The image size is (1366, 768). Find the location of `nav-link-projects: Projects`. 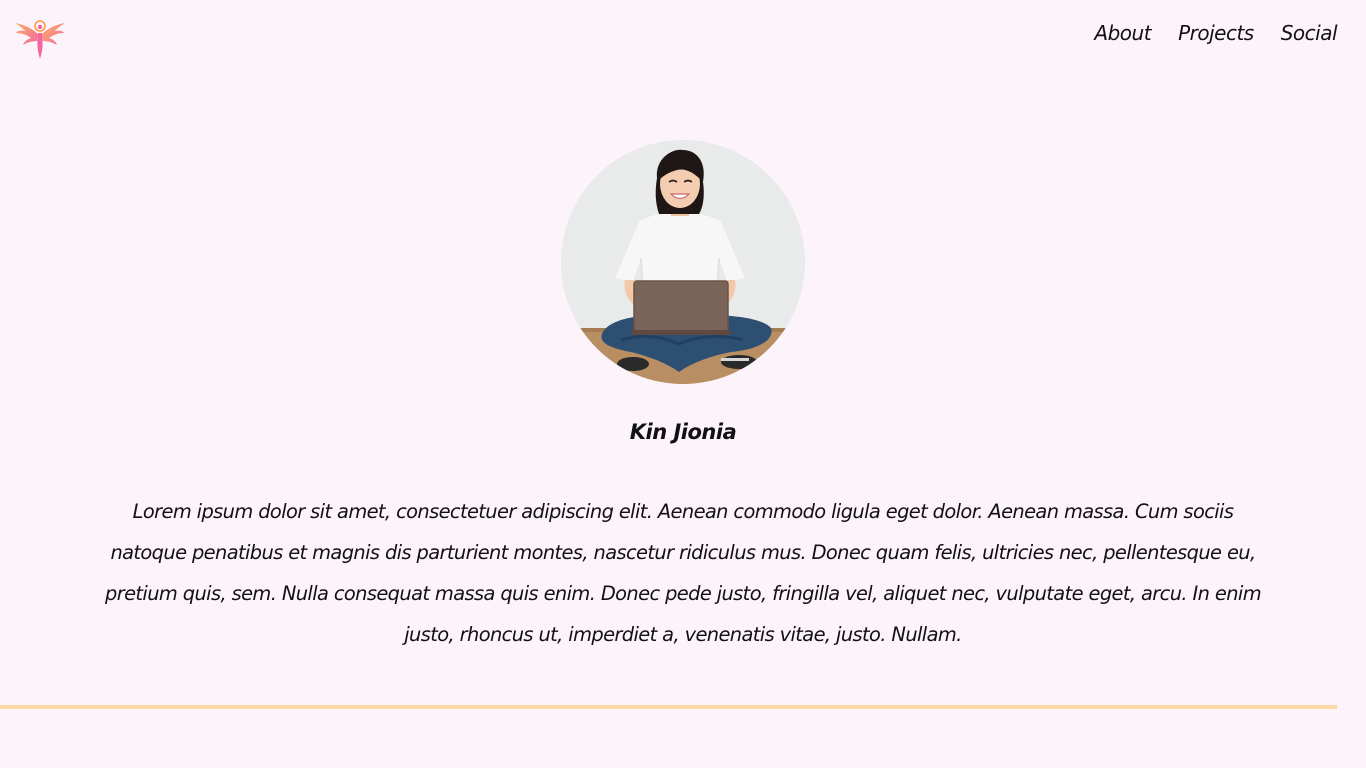

nav-link-projects: Projects is located at coordinates (1216, 33).